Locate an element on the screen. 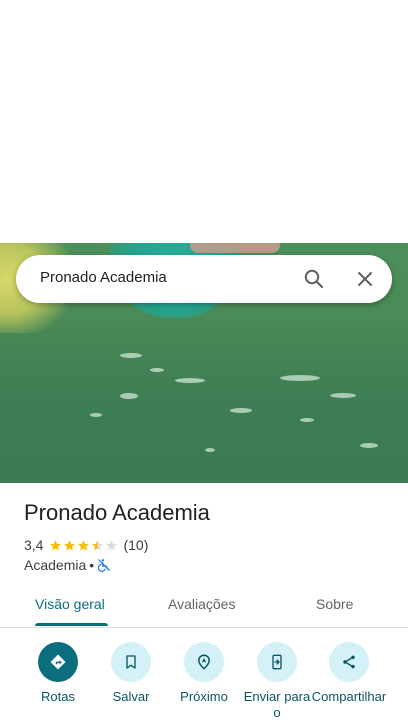 Image resolution: width=408 pixels, height=726 pixels. photo-pink-shape is located at coordinates (235, 248).